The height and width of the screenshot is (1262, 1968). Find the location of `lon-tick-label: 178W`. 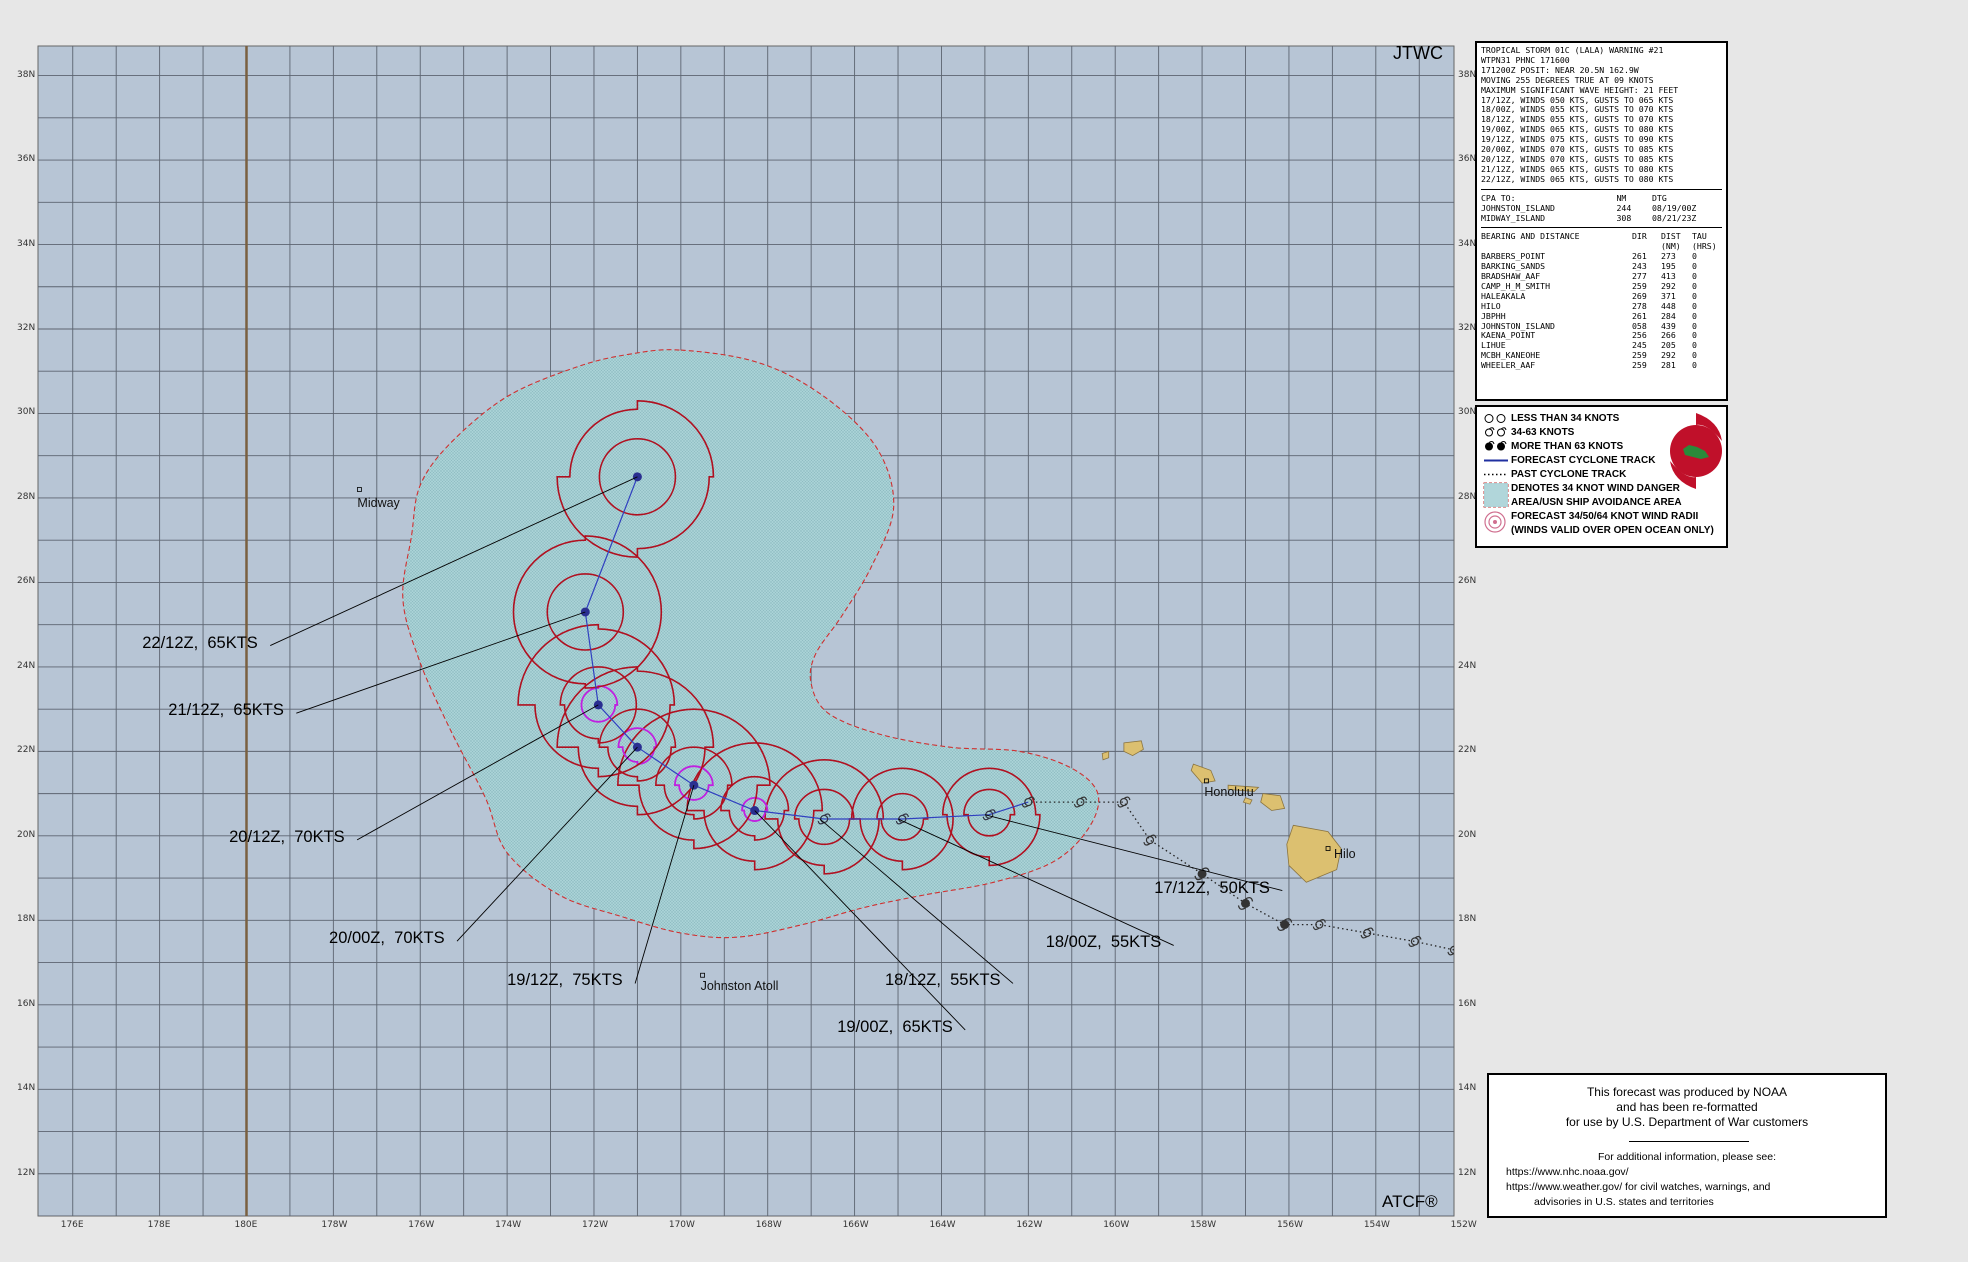

lon-tick-label: 178W is located at coordinates (334, 1225).